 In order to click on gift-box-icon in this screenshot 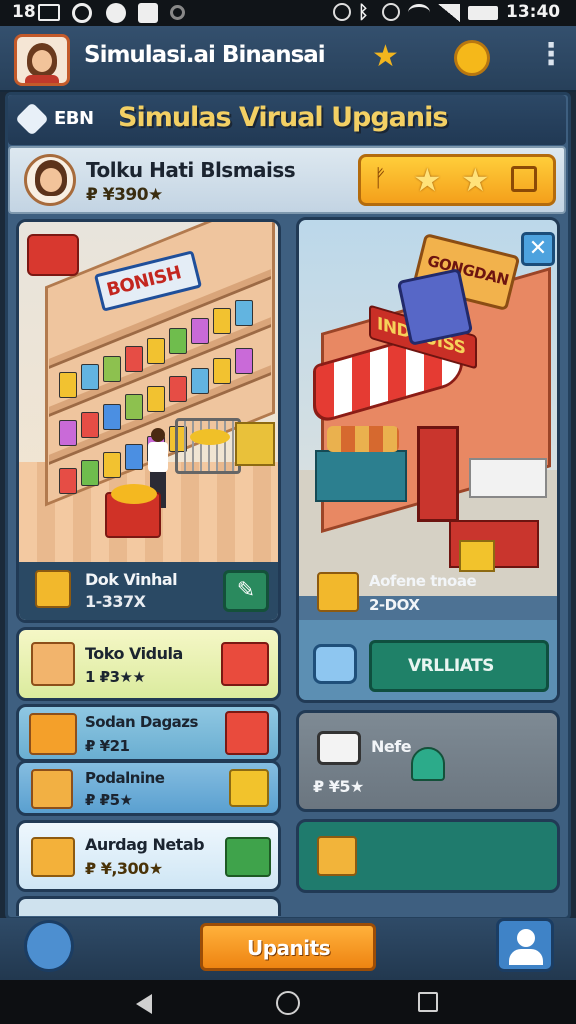, I will do `click(52, 789)`.